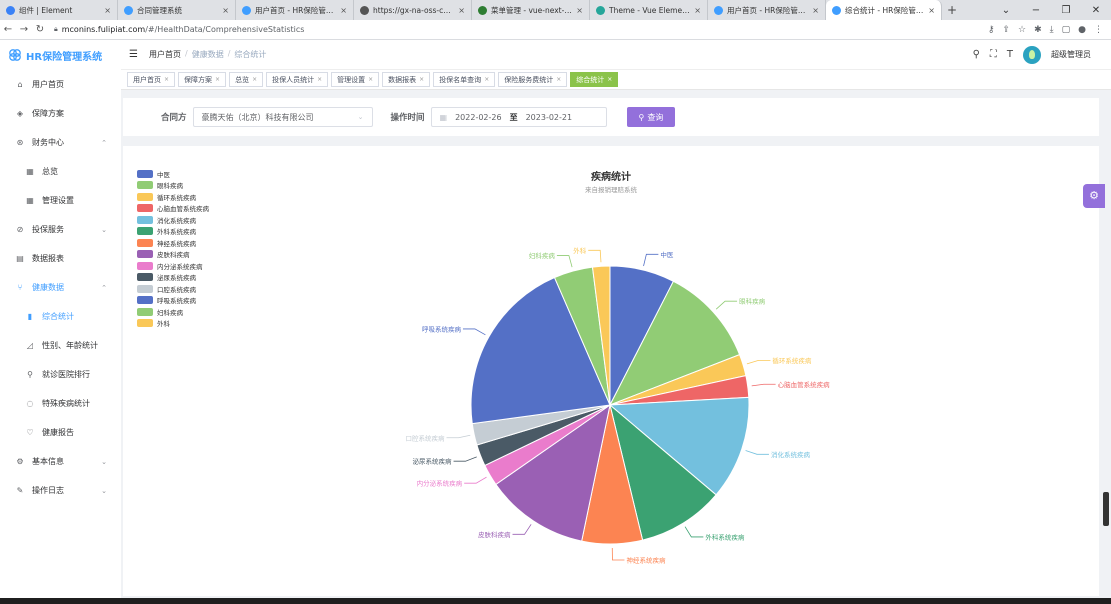 Image resolution: width=1111 pixels, height=604 pixels. Describe the element at coordinates (30, 345) in the screenshot. I see `analytics-icon: ◿` at that location.